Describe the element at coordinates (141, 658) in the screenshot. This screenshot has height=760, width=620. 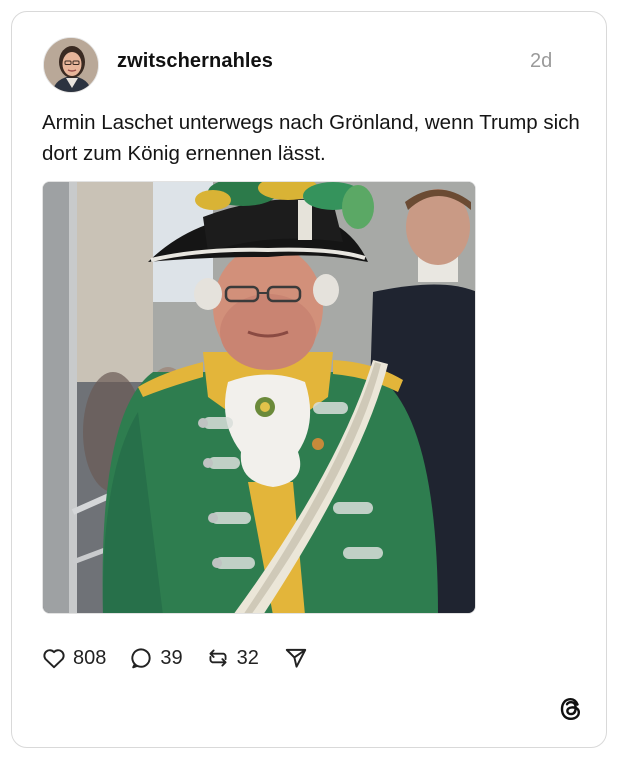
I see `comment-icon` at that location.